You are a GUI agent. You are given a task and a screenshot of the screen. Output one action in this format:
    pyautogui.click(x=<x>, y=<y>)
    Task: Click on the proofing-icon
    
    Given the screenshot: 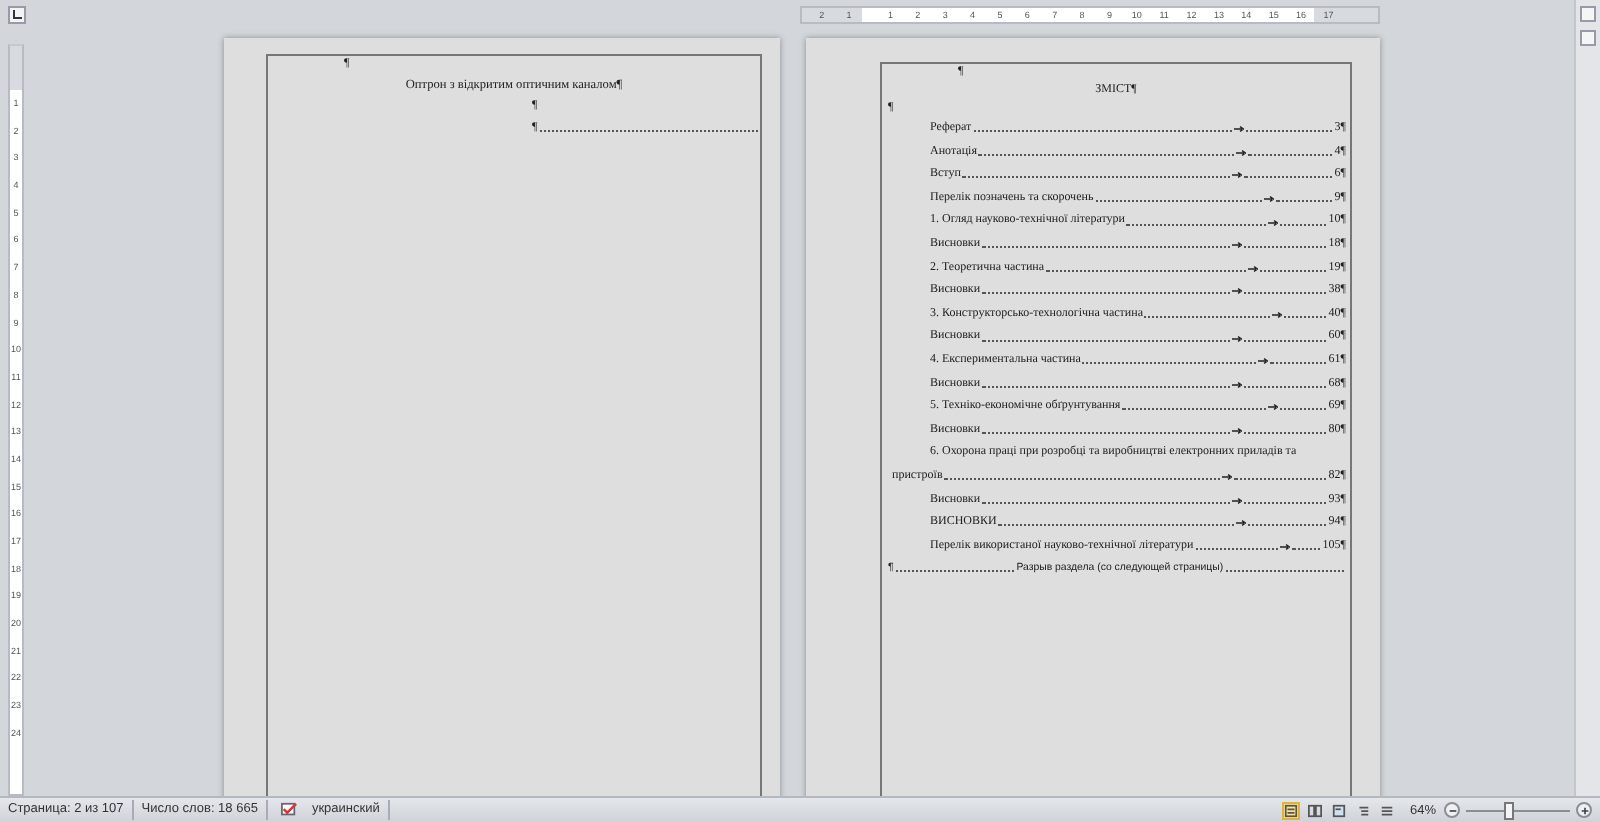 What is the action you would take?
    pyautogui.click(x=288, y=810)
    